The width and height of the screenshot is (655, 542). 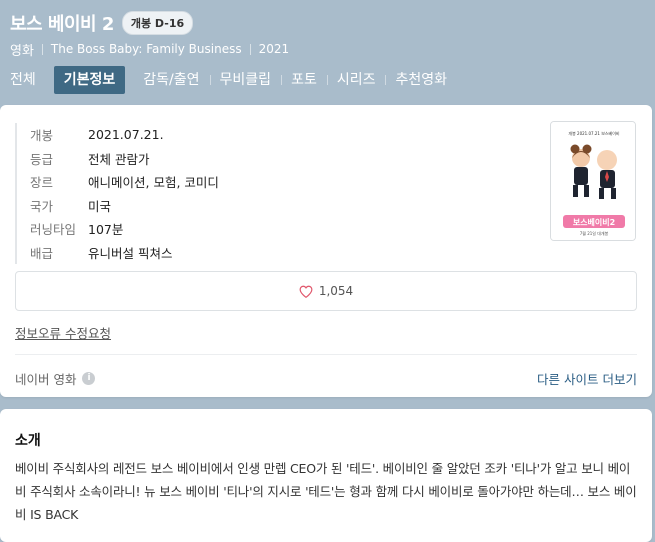 I want to click on info-row-rating: 등급 전체 관람가, so click(x=124, y=159).